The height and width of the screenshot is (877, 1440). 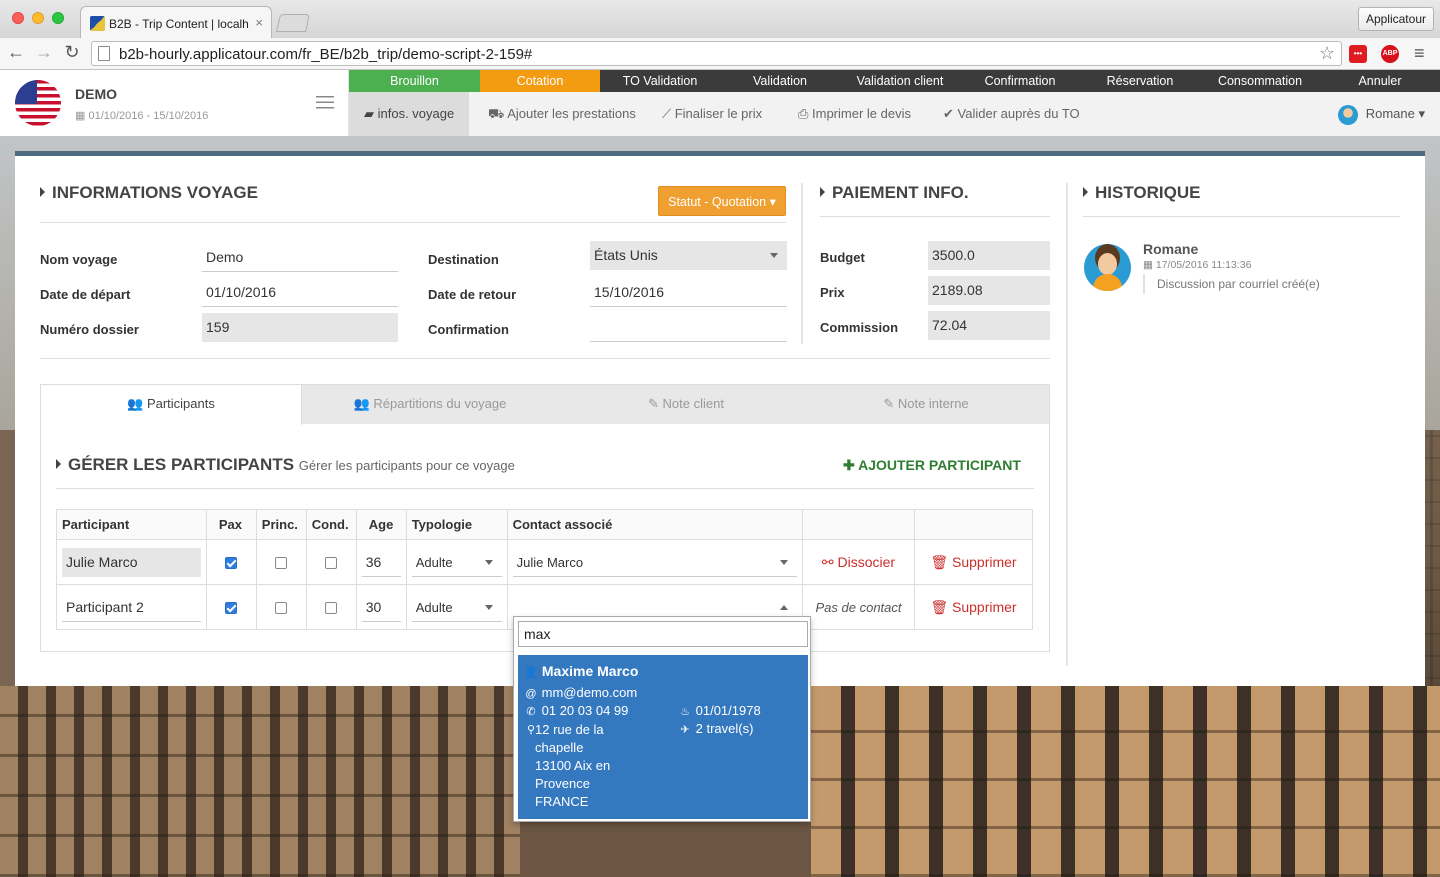 I want to click on page-icon, so click(x=104, y=53).